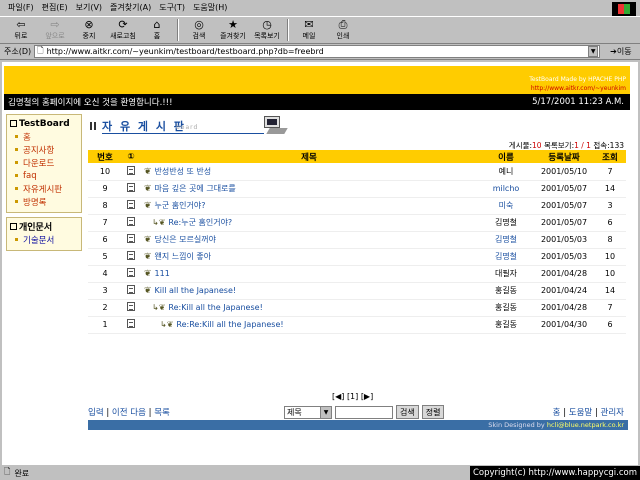 This screenshot has width=640, height=480. What do you see at coordinates (55, 30) in the screenshot?
I see `forward-button: ⇨ 앞으로` at bounding box center [55, 30].